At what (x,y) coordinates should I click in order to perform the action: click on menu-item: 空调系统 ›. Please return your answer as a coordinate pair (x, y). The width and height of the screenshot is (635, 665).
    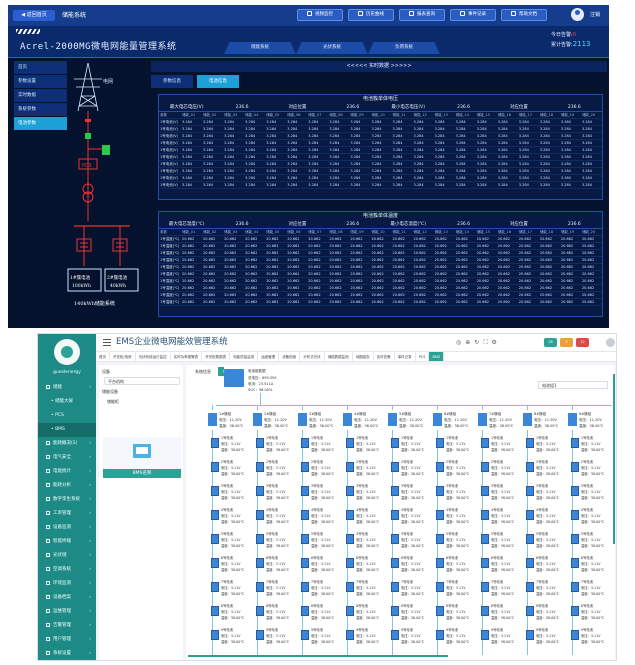
    Looking at the image, I should click on (67, 570).